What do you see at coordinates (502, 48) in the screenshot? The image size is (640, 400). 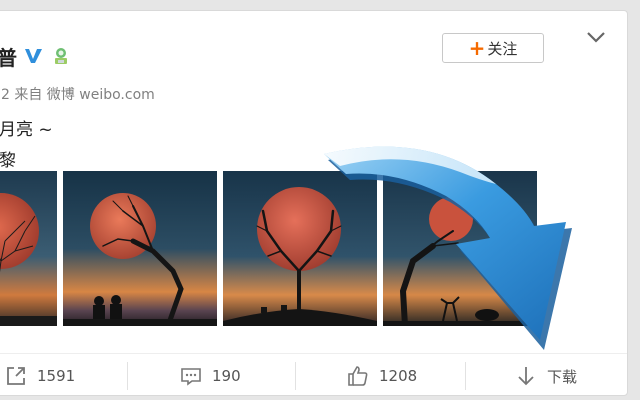 I see `follow-label: 关注` at bounding box center [502, 48].